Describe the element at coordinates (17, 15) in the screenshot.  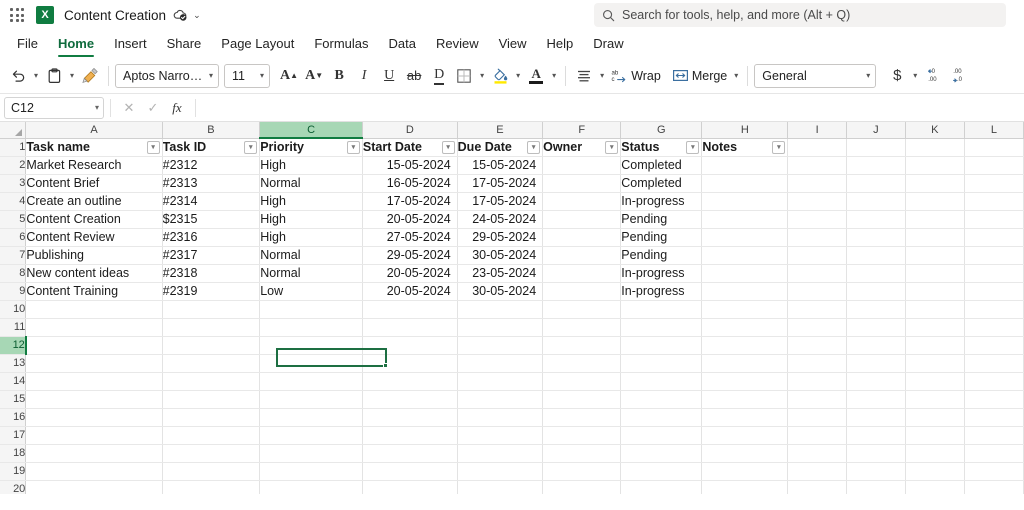
I see `app-launcher-icon` at that location.